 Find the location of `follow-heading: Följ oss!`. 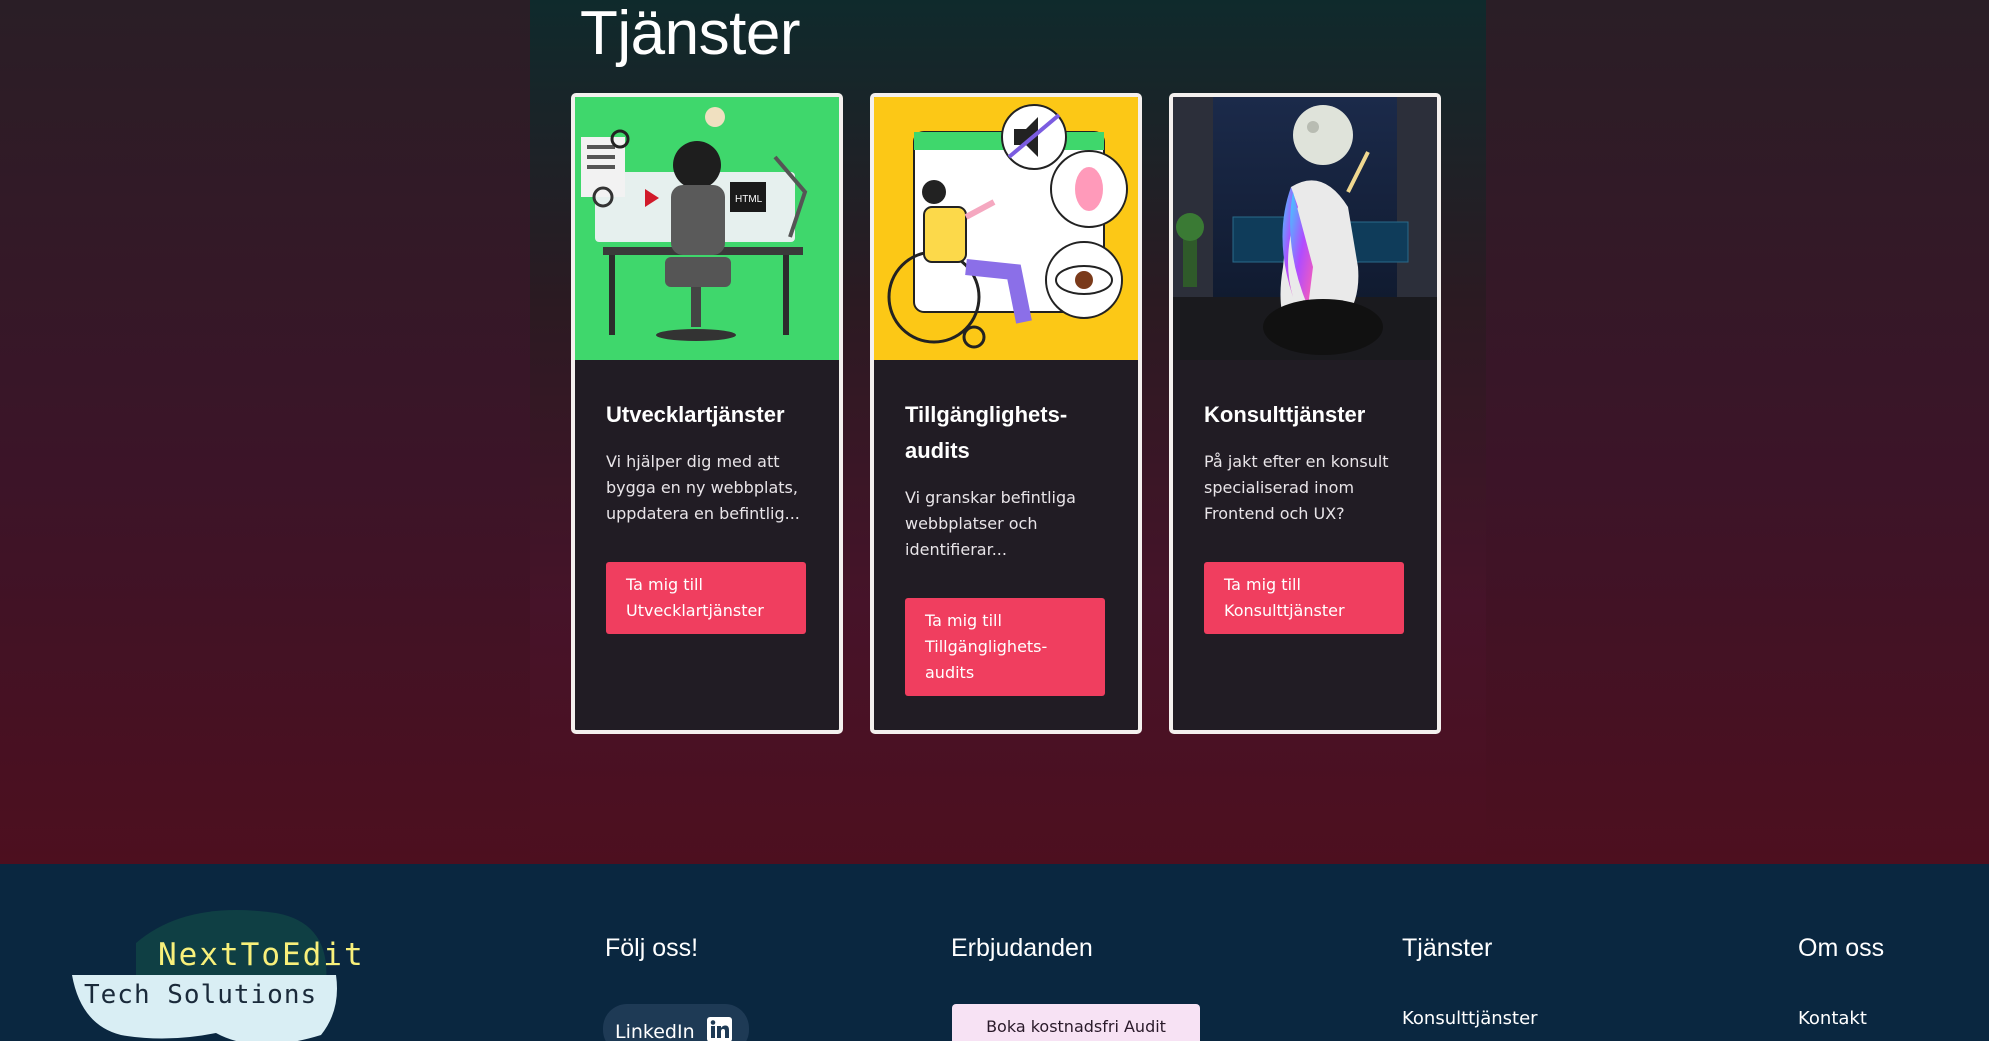

follow-heading: Följ oss! is located at coordinates (652, 948).